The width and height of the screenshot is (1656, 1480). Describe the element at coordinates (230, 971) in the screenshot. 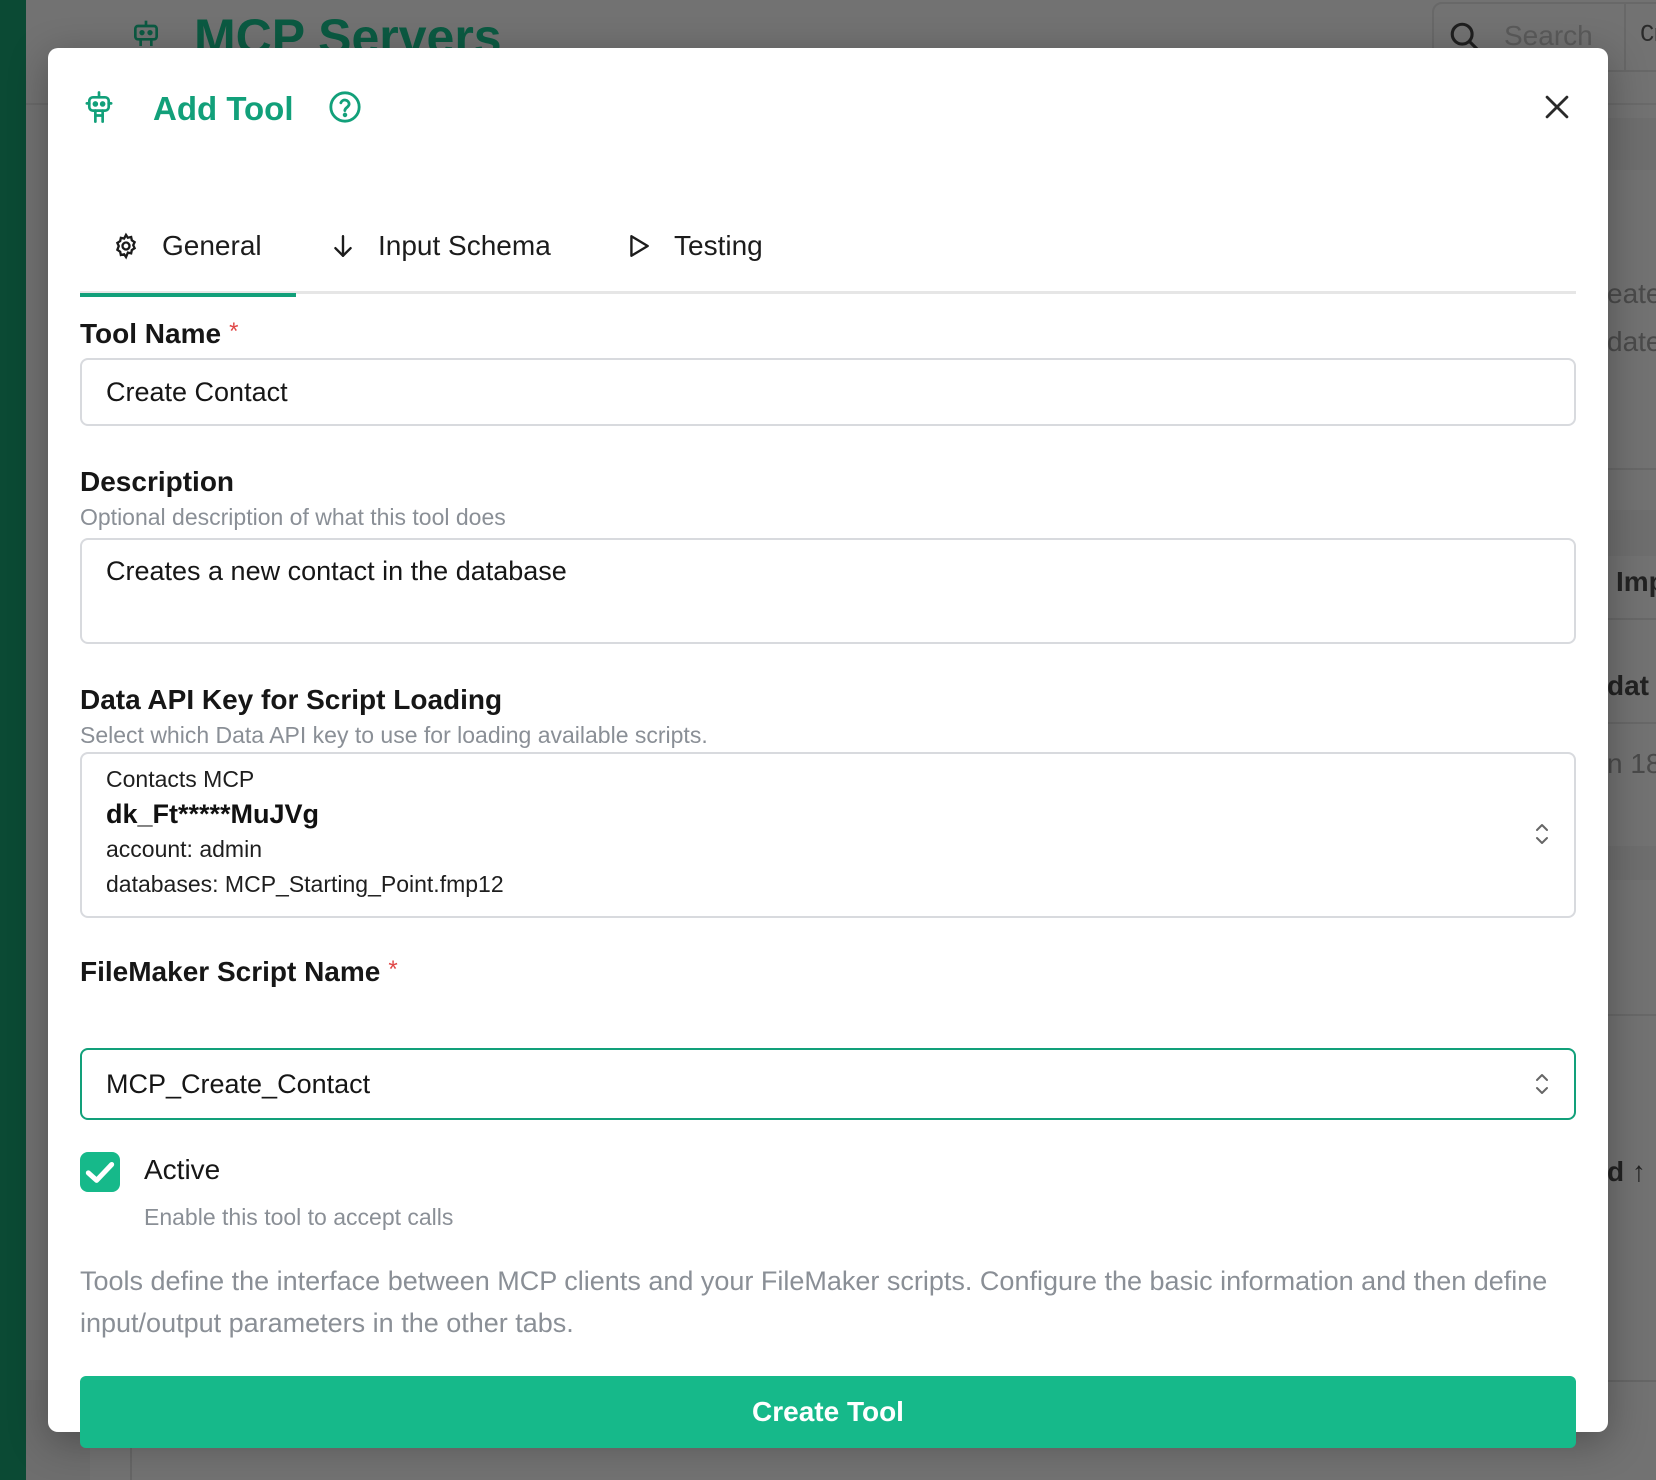

I see `label-text: FileMaker Script Name` at that location.